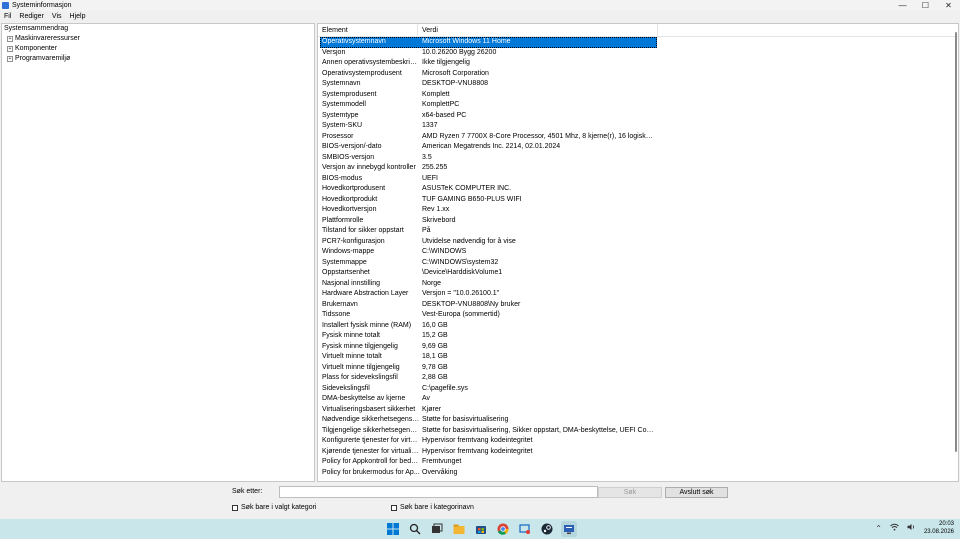  What do you see at coordinates (158, 59) in the screenshot?
I see `tree-item-software-environment: + Programvaremiljø` at bounding box center [158, 59].